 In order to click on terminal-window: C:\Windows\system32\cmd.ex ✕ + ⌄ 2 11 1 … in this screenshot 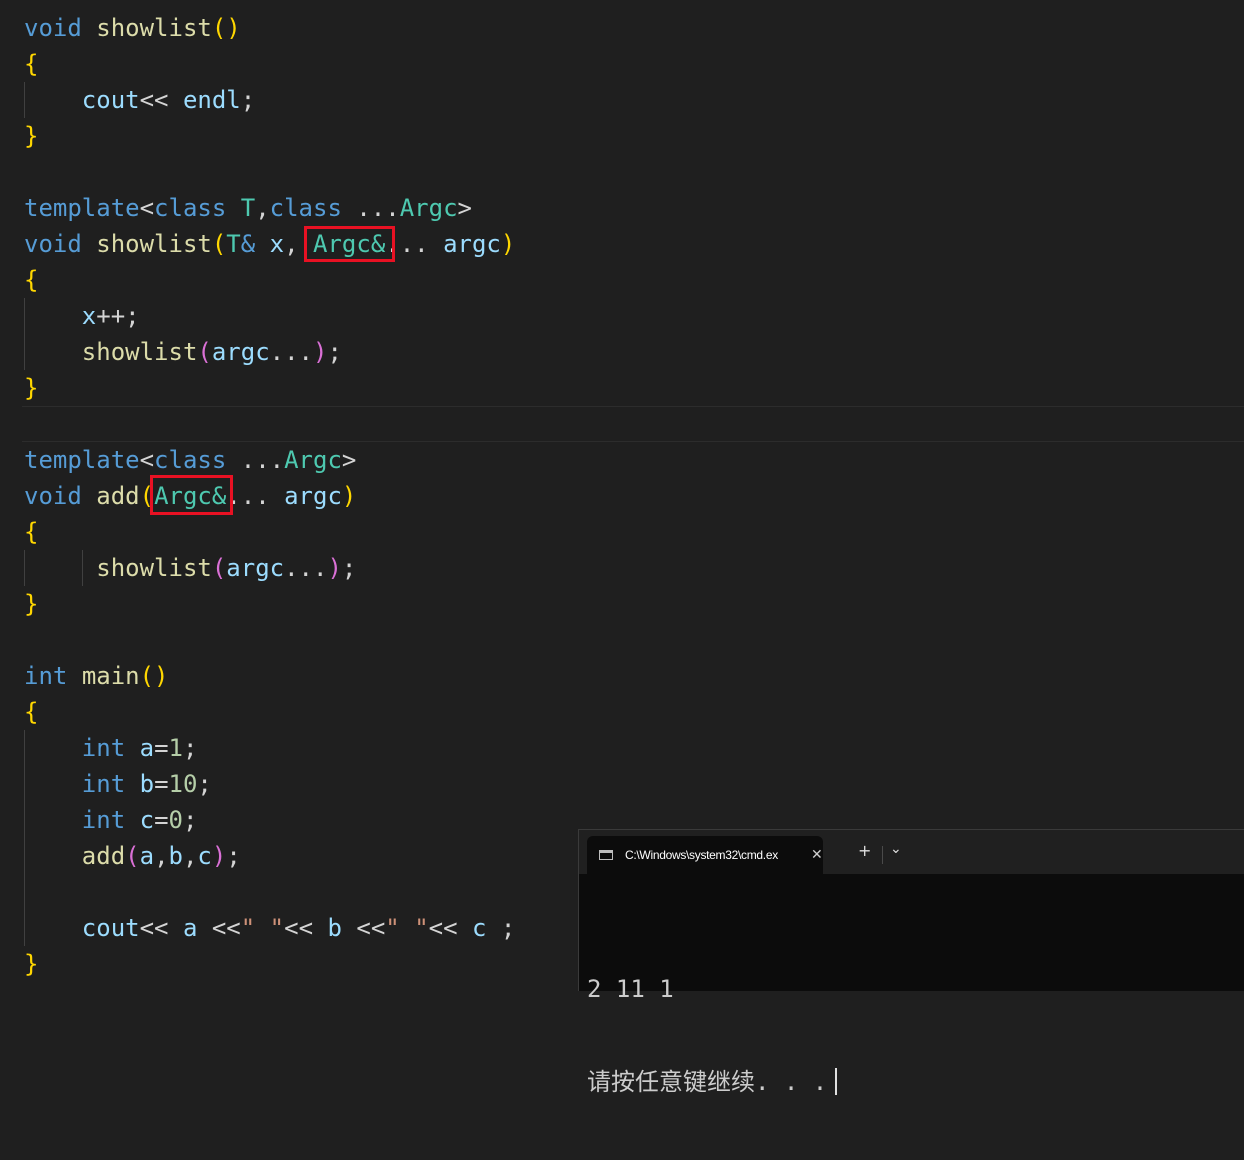, I will do `click(911, 962)`.